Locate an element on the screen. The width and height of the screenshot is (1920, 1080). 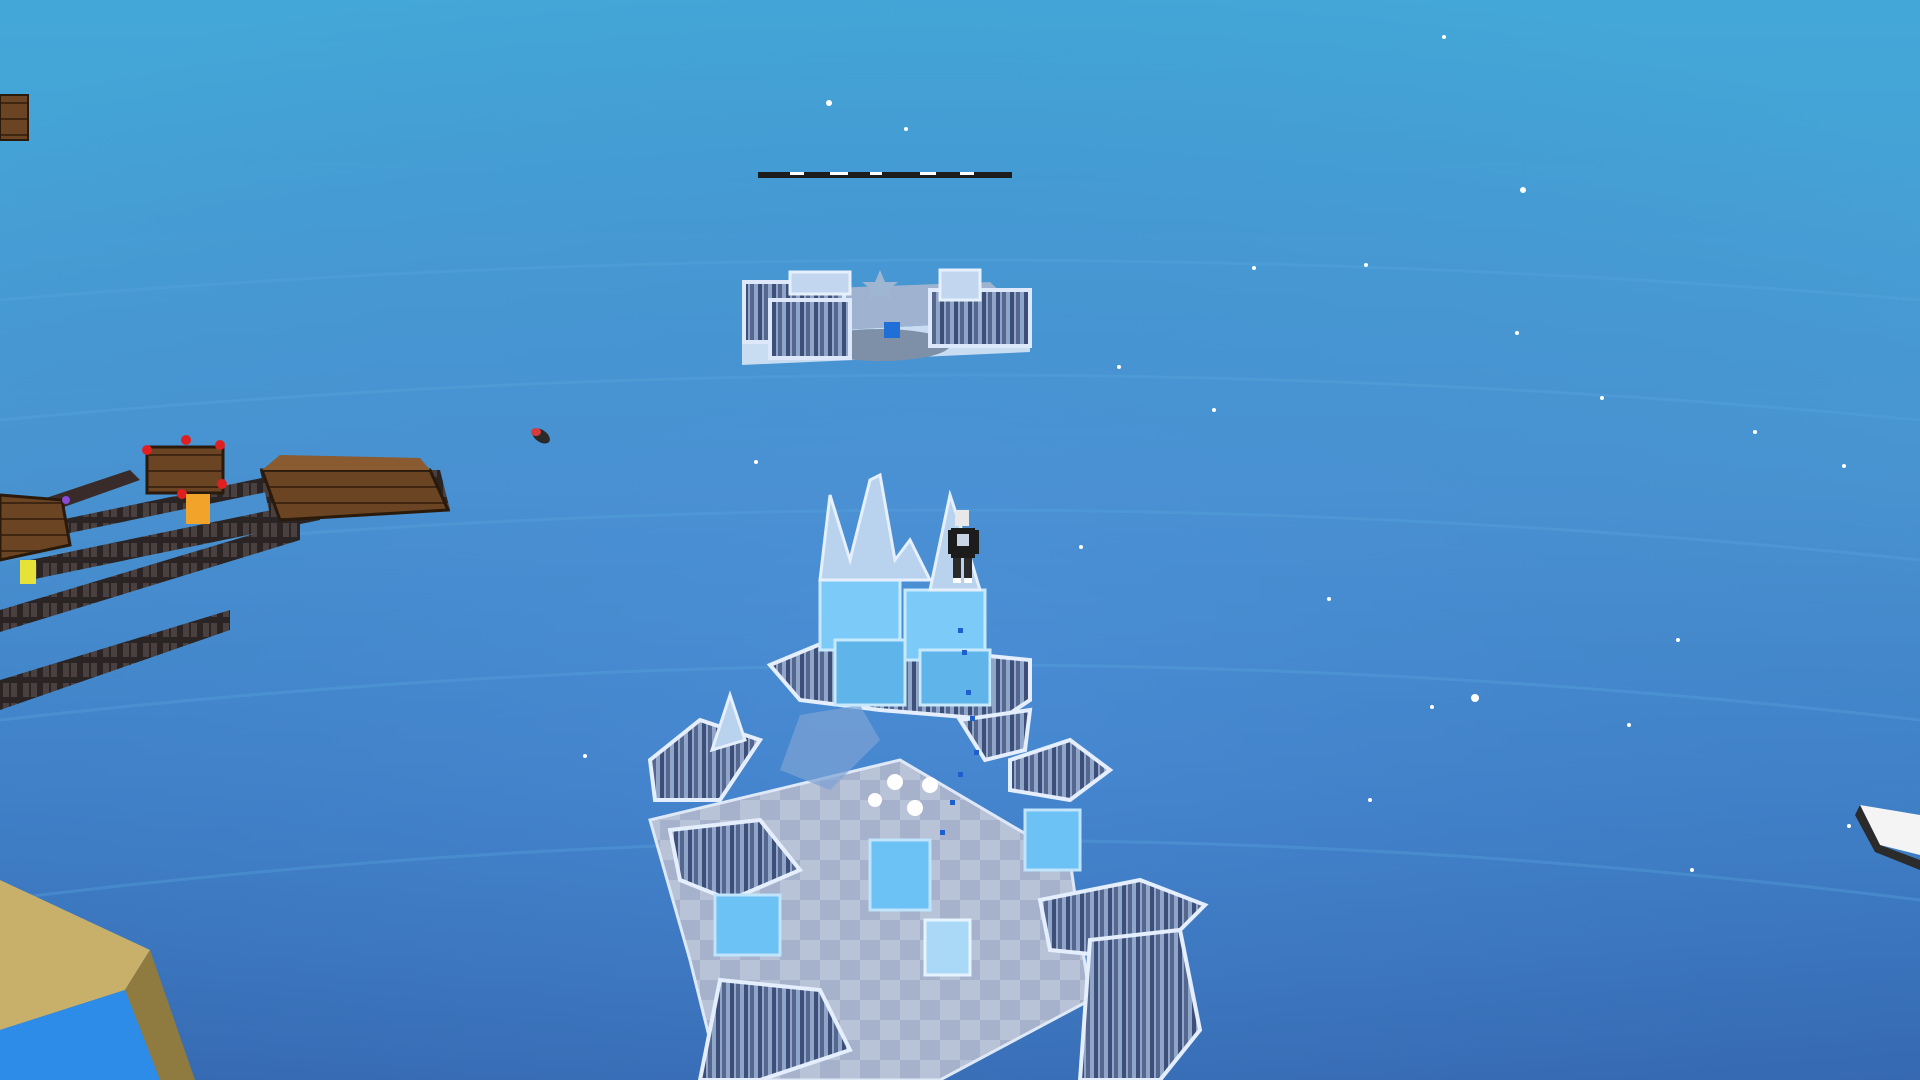
checkpoint-block is located at coordinates (892, 330).